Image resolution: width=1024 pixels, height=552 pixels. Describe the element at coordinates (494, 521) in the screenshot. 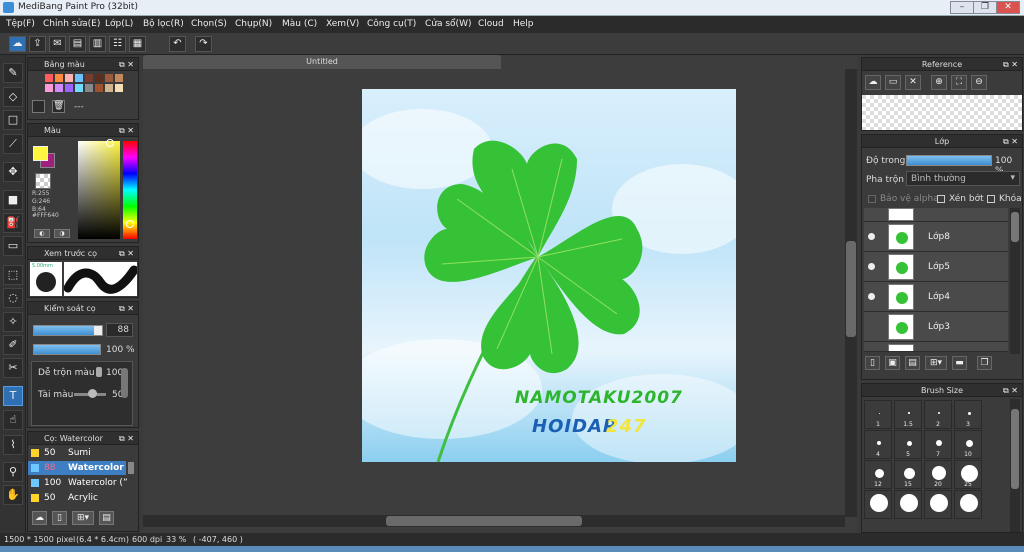

I see `canvas-horizontal-scrollbar` at that location.